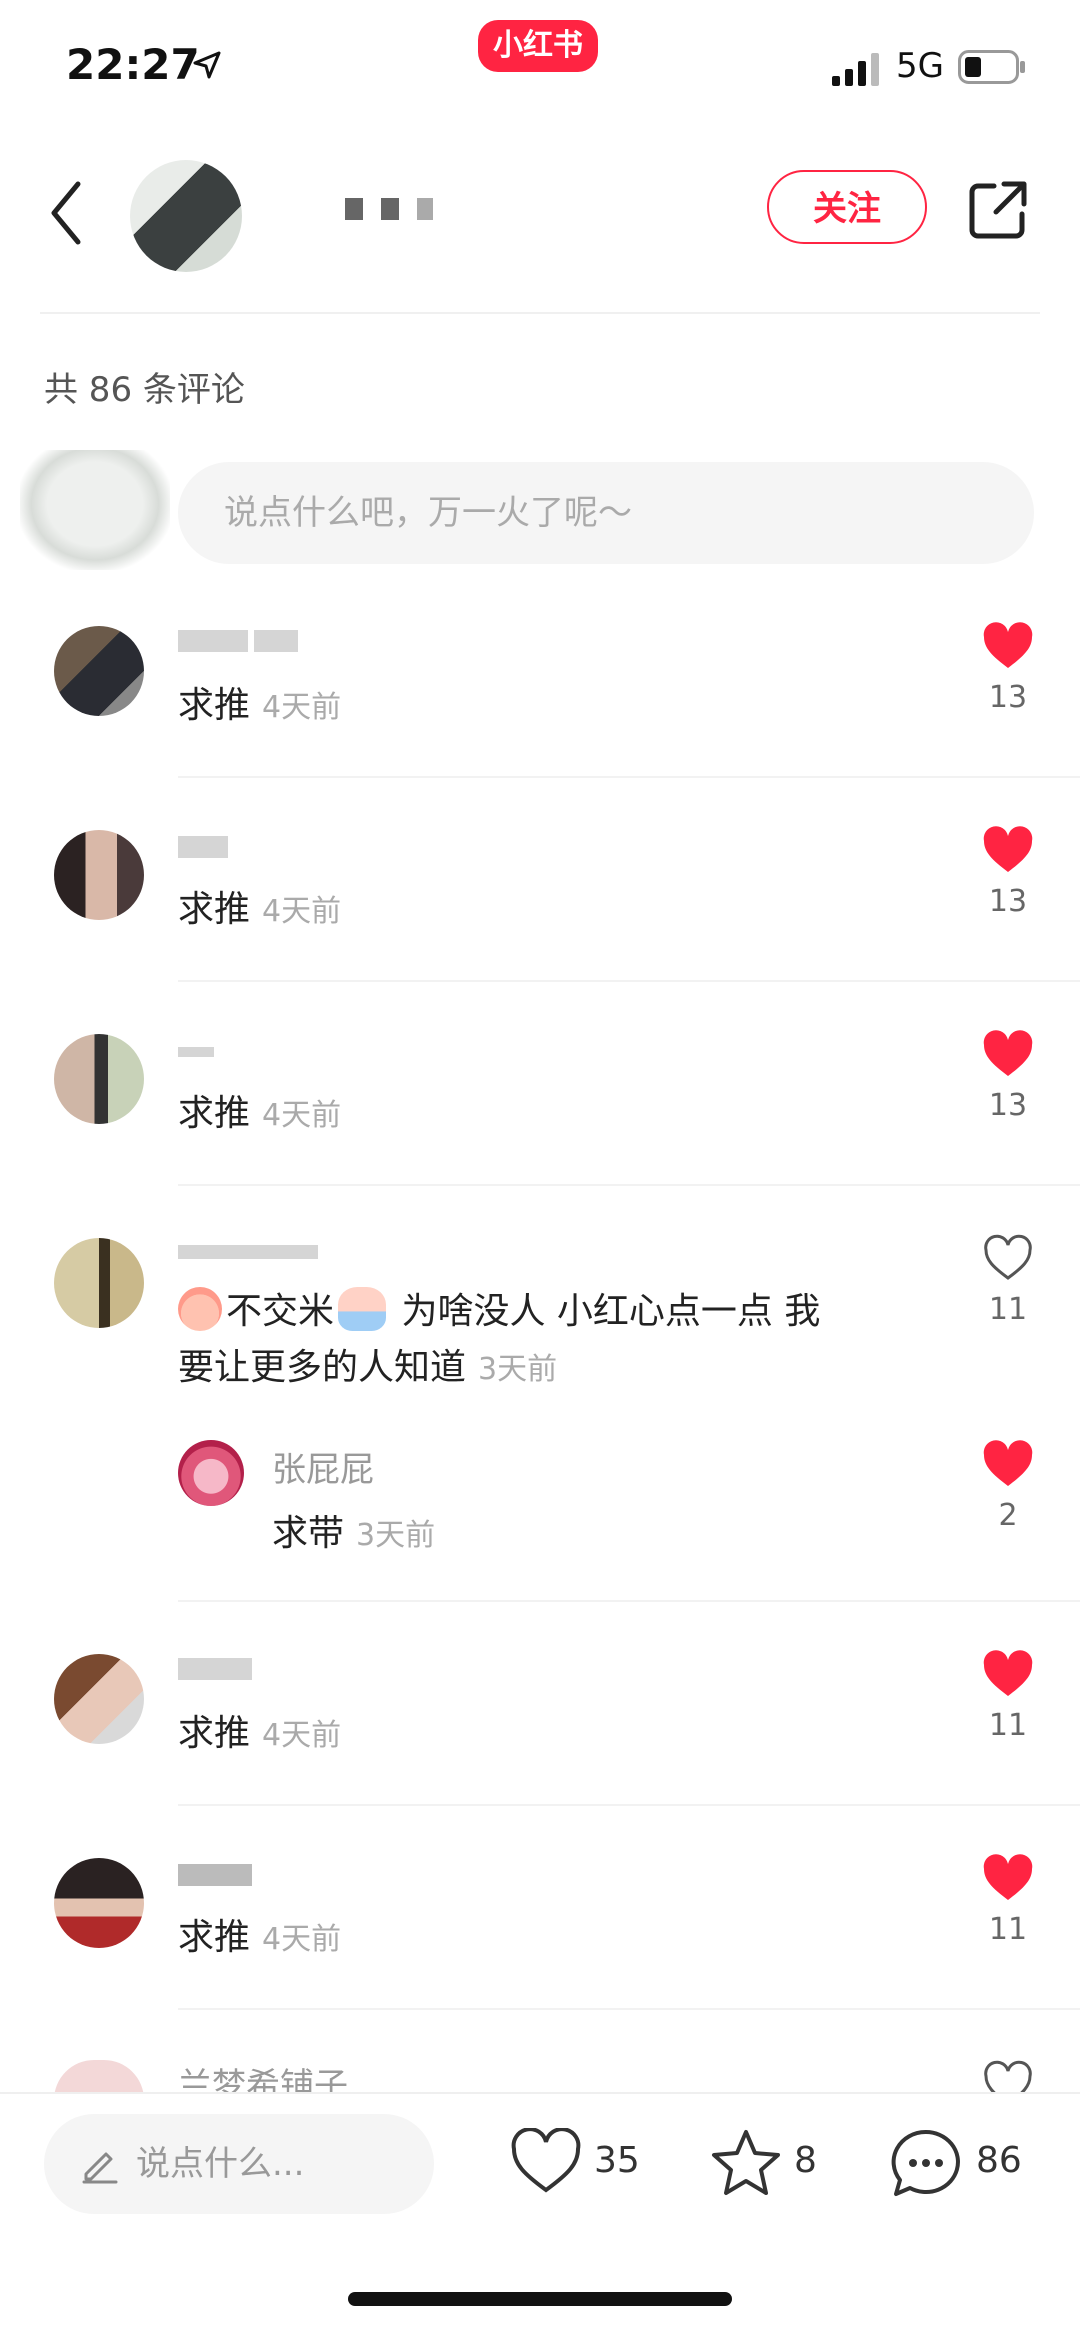  I want to click on home-indicator, so click(540, 2299).